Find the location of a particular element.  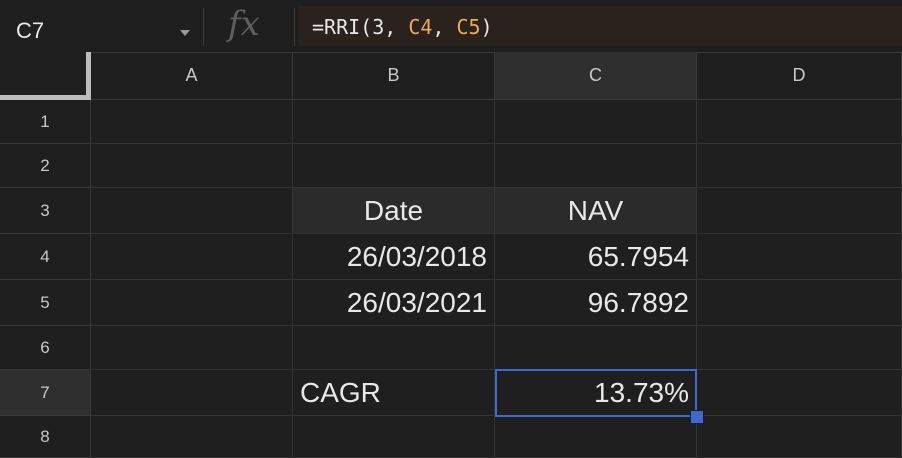

cell-b8 is located at coordinates (394, 437).